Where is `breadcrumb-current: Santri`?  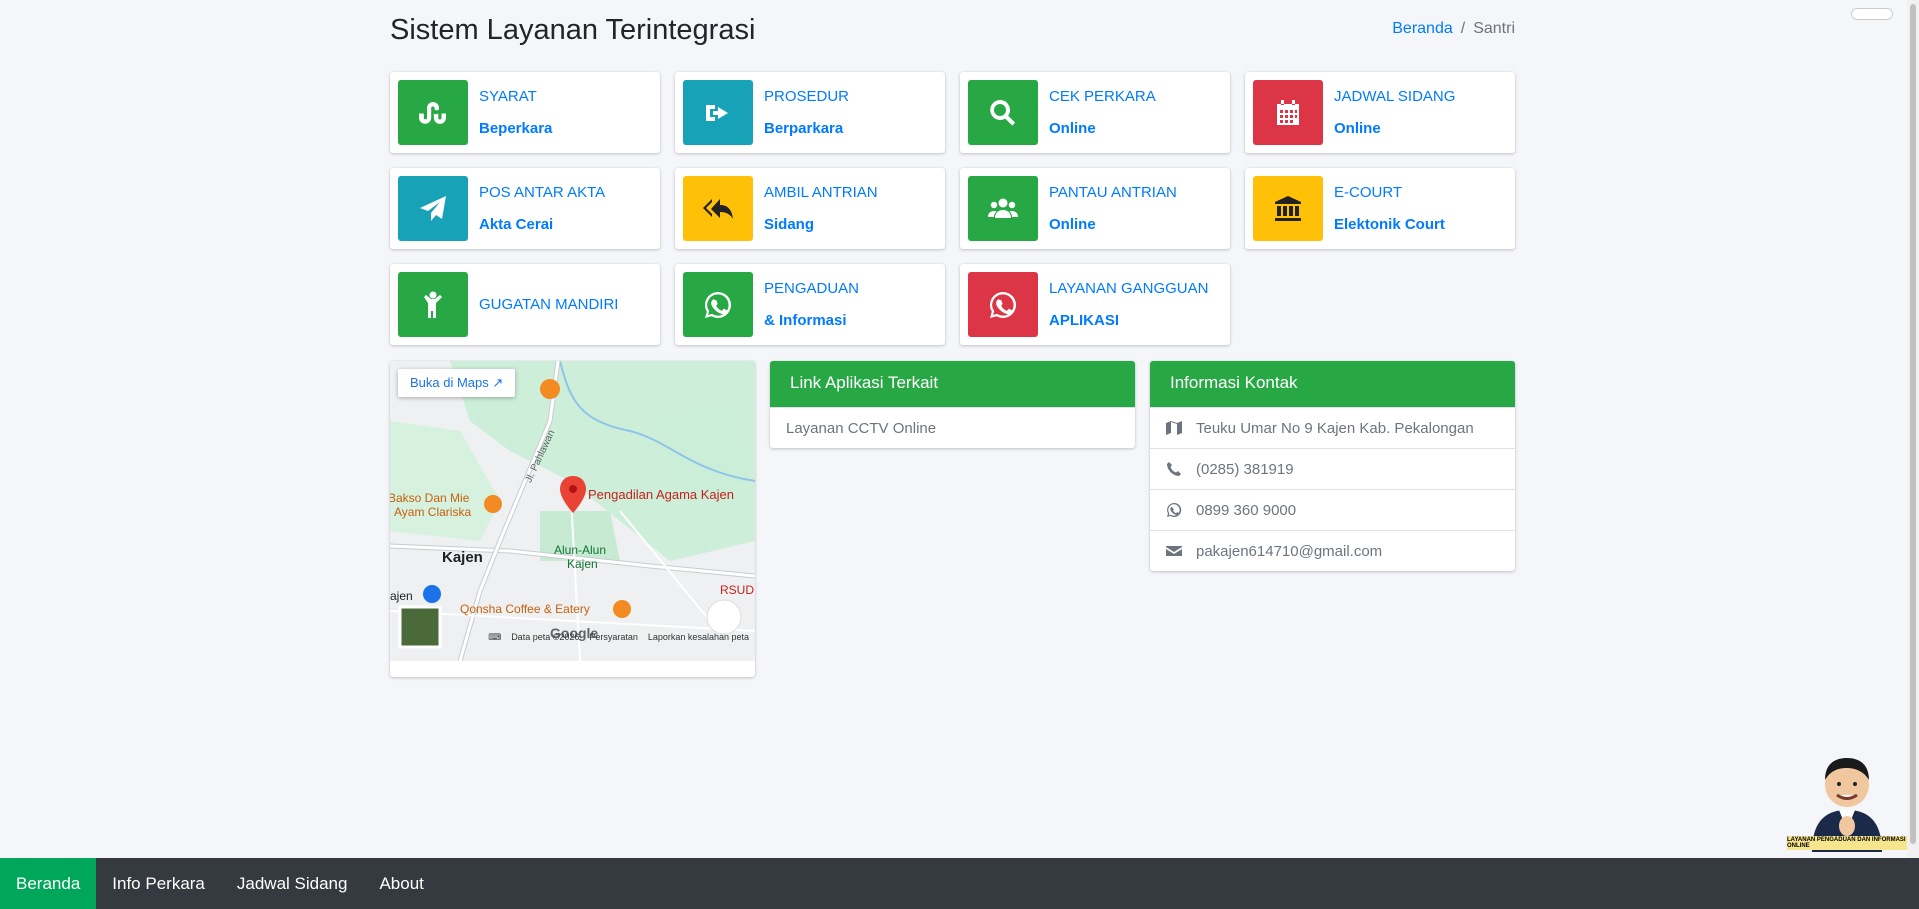 breadcrumb-current: Santri is located at coordinates (1494, 28).